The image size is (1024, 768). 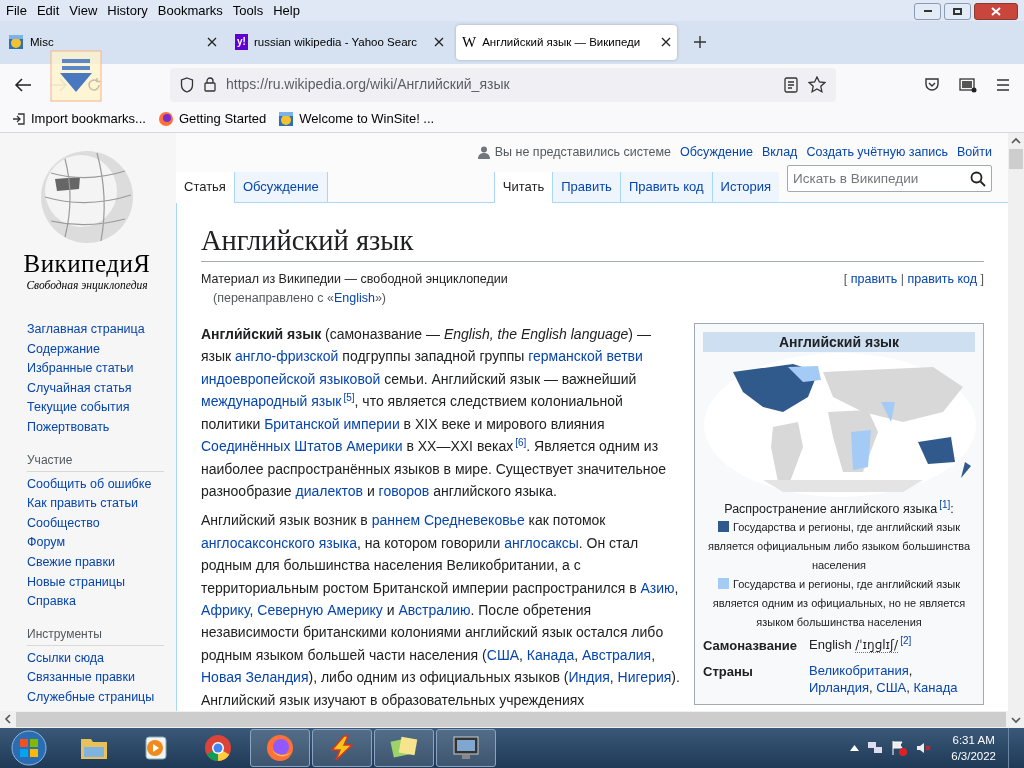 I want to click on link: Азию, so click(x=657, y=587).